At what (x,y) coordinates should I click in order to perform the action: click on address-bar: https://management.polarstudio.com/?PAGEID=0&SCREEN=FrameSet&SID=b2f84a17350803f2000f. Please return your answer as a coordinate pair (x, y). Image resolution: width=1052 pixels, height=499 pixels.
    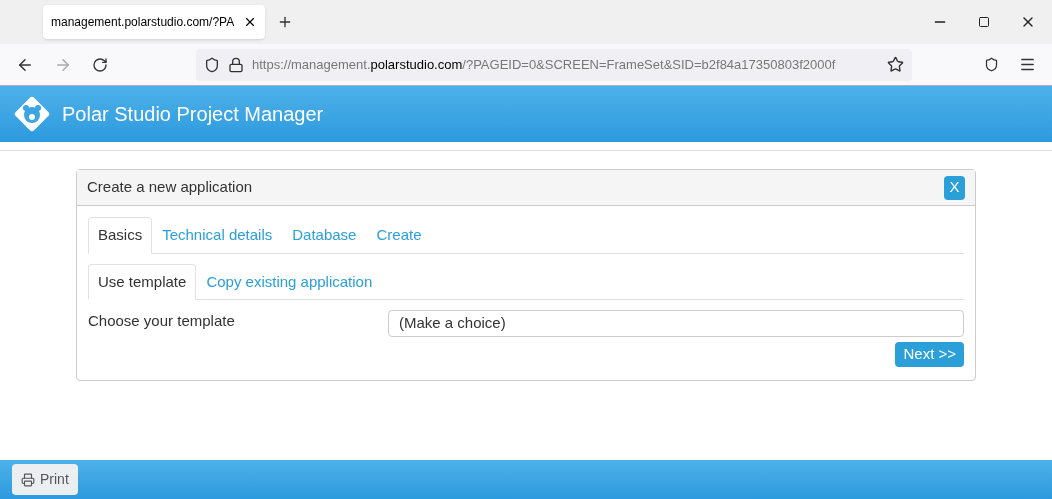
    Looking at the image, I should click on (554, 64).